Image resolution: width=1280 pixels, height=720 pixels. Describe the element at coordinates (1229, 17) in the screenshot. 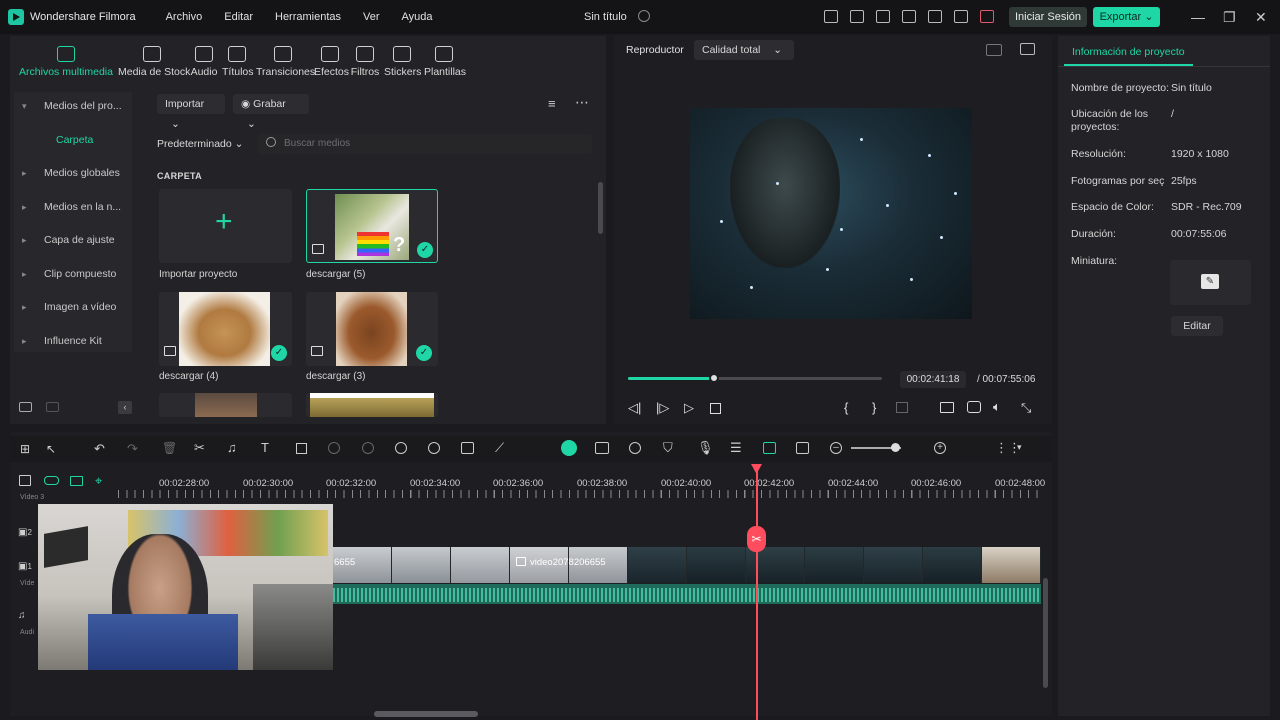

I see `restore-icon: ❐` at that location.